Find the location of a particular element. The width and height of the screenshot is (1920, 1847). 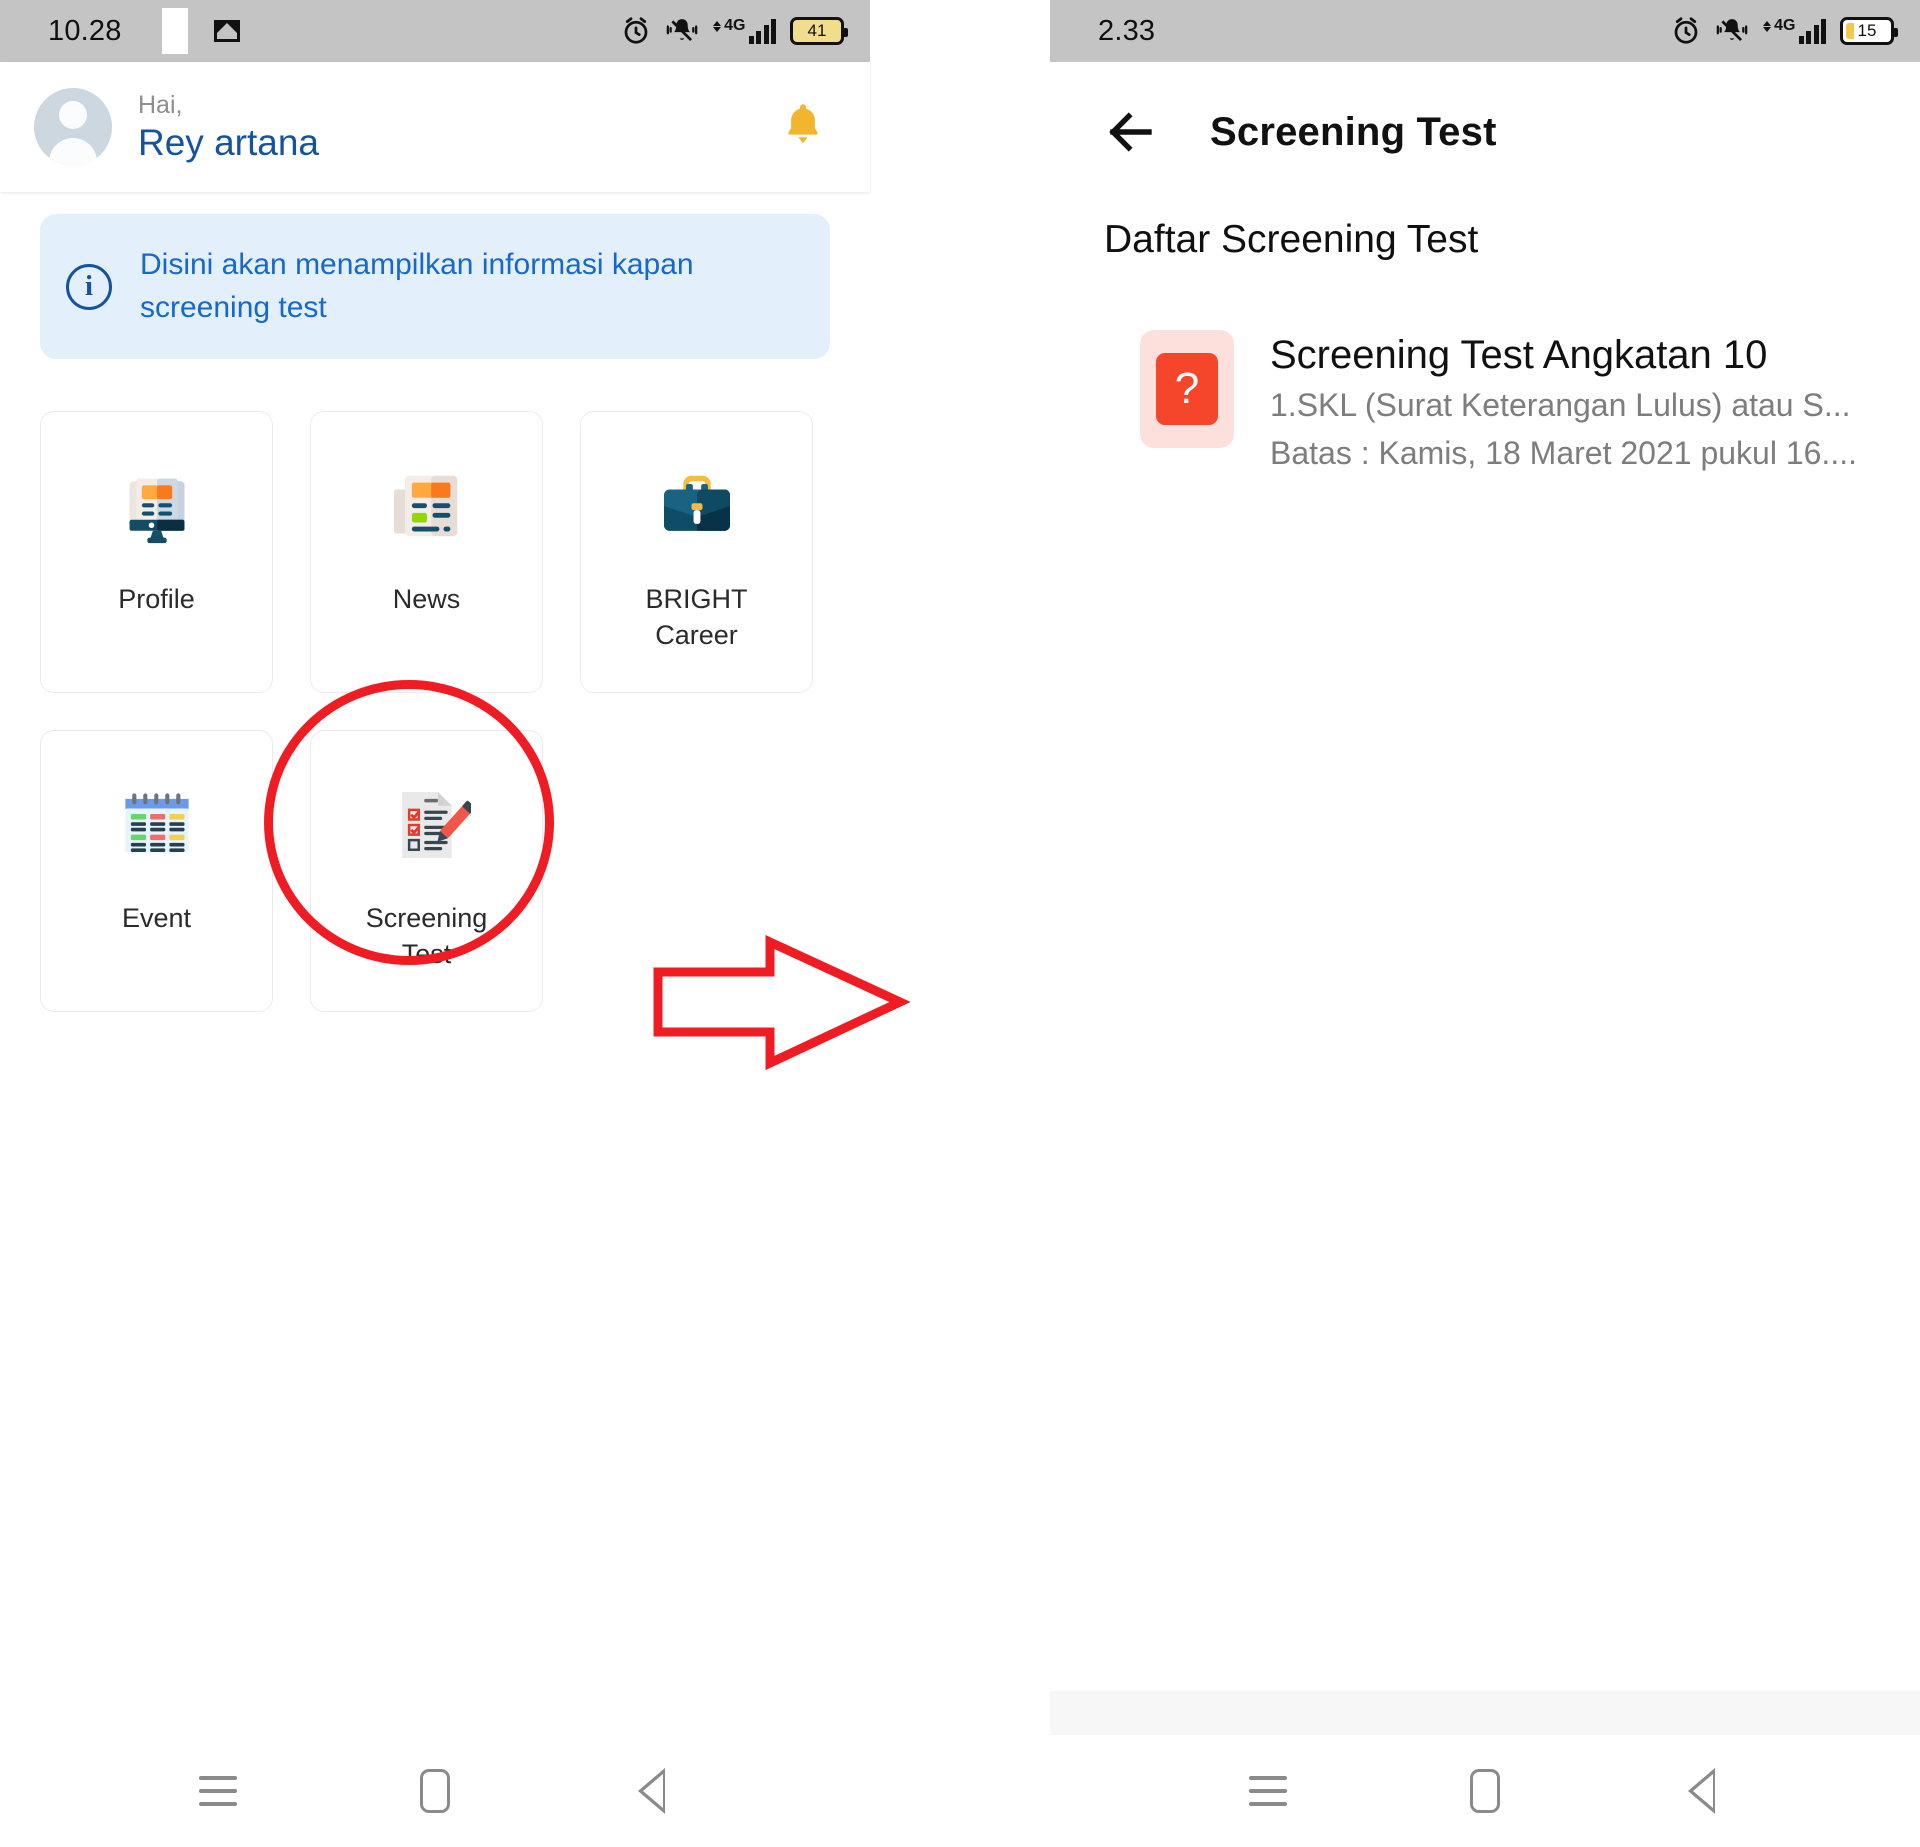

status-notch is located at coordinates (174, 31).